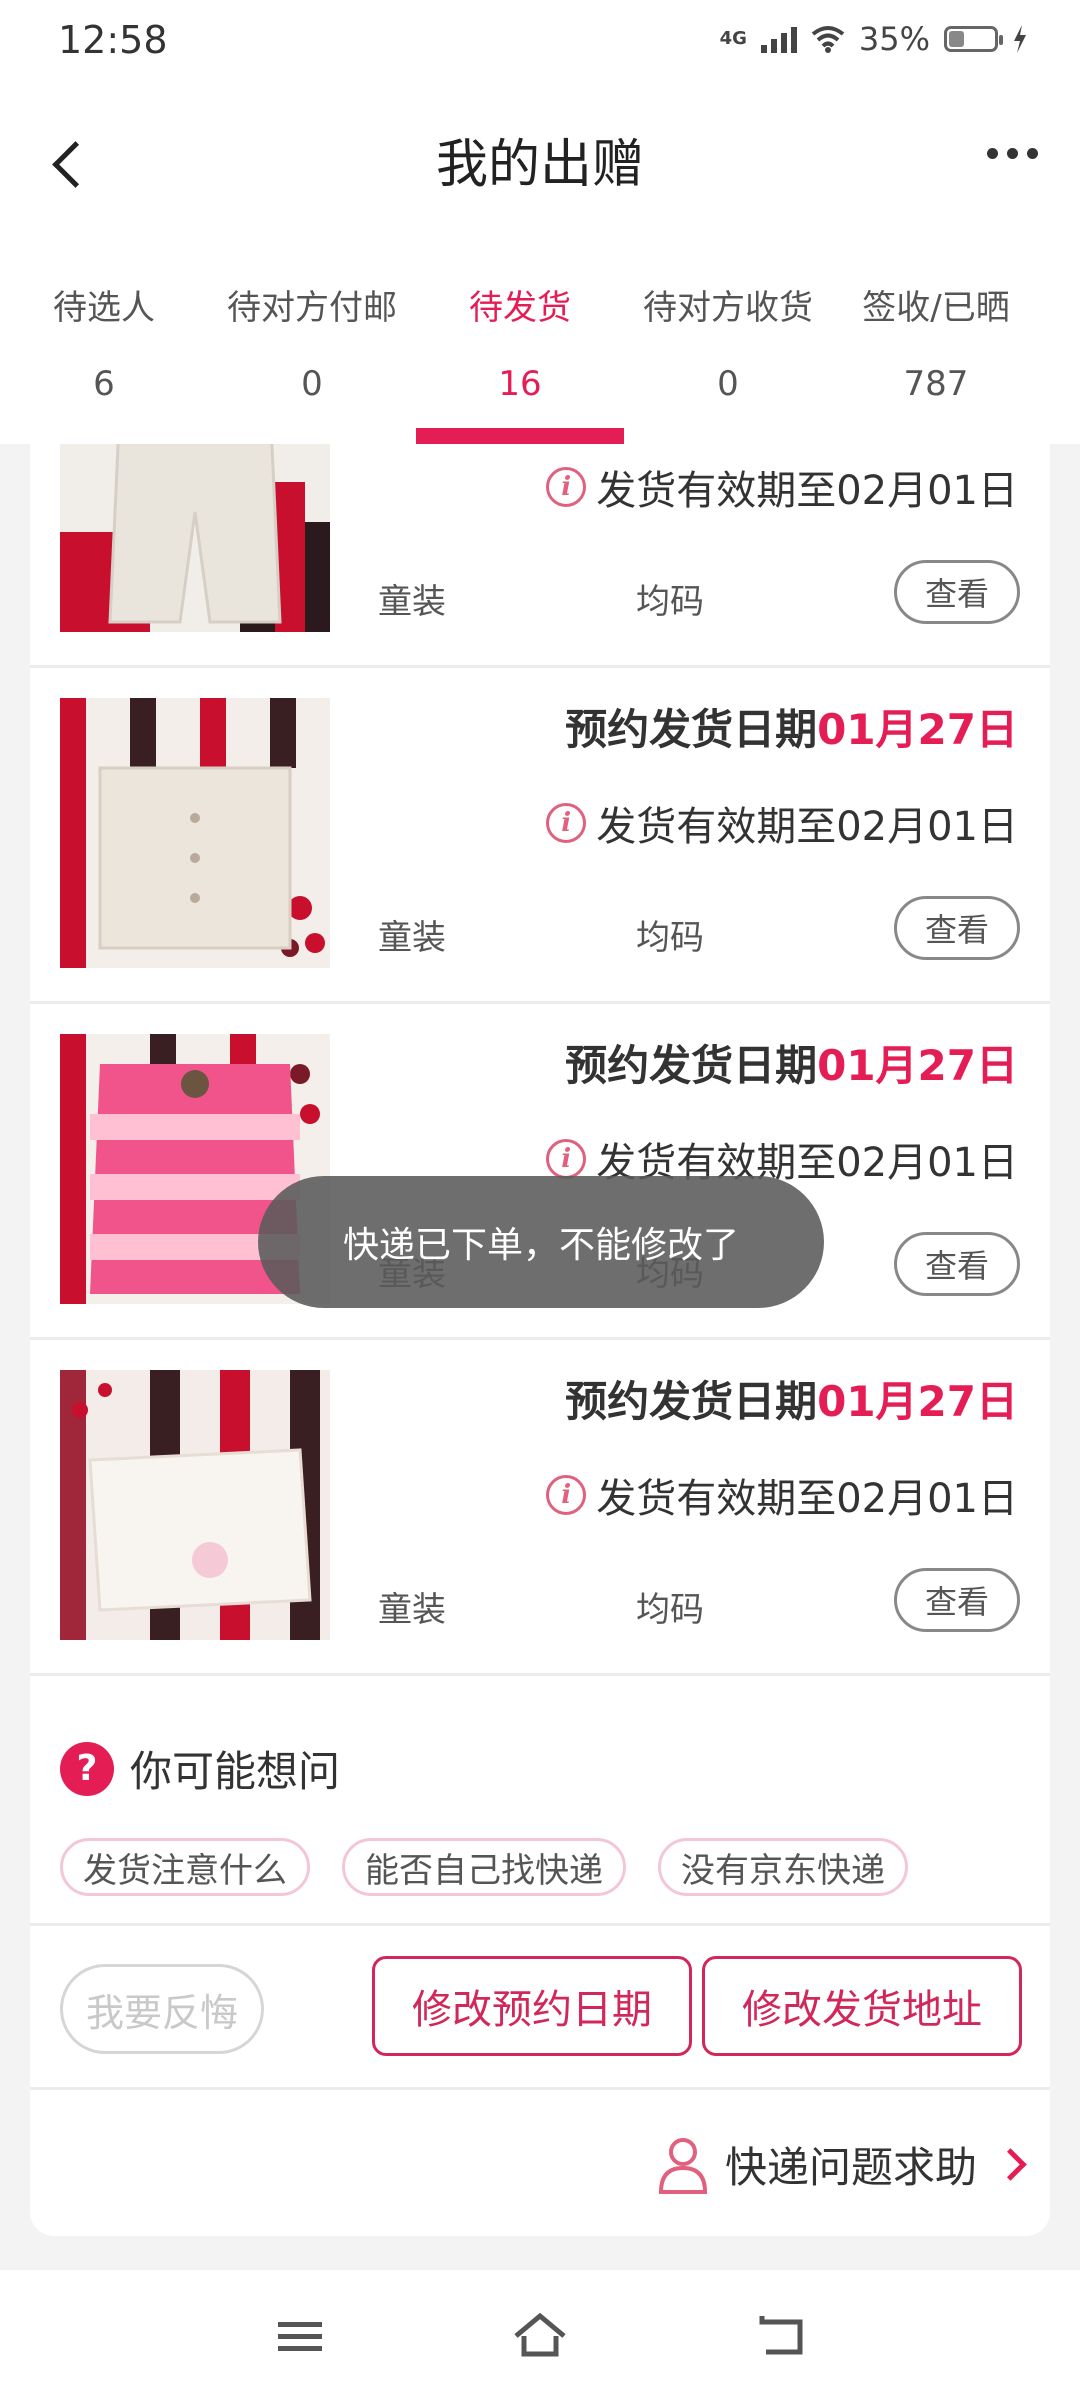 This screenshot has width=1080, height=2400. What do you see at coordinates (936, 384) in the screenshot?
I see `tab-count: 787` at bounding box center [936, 384].